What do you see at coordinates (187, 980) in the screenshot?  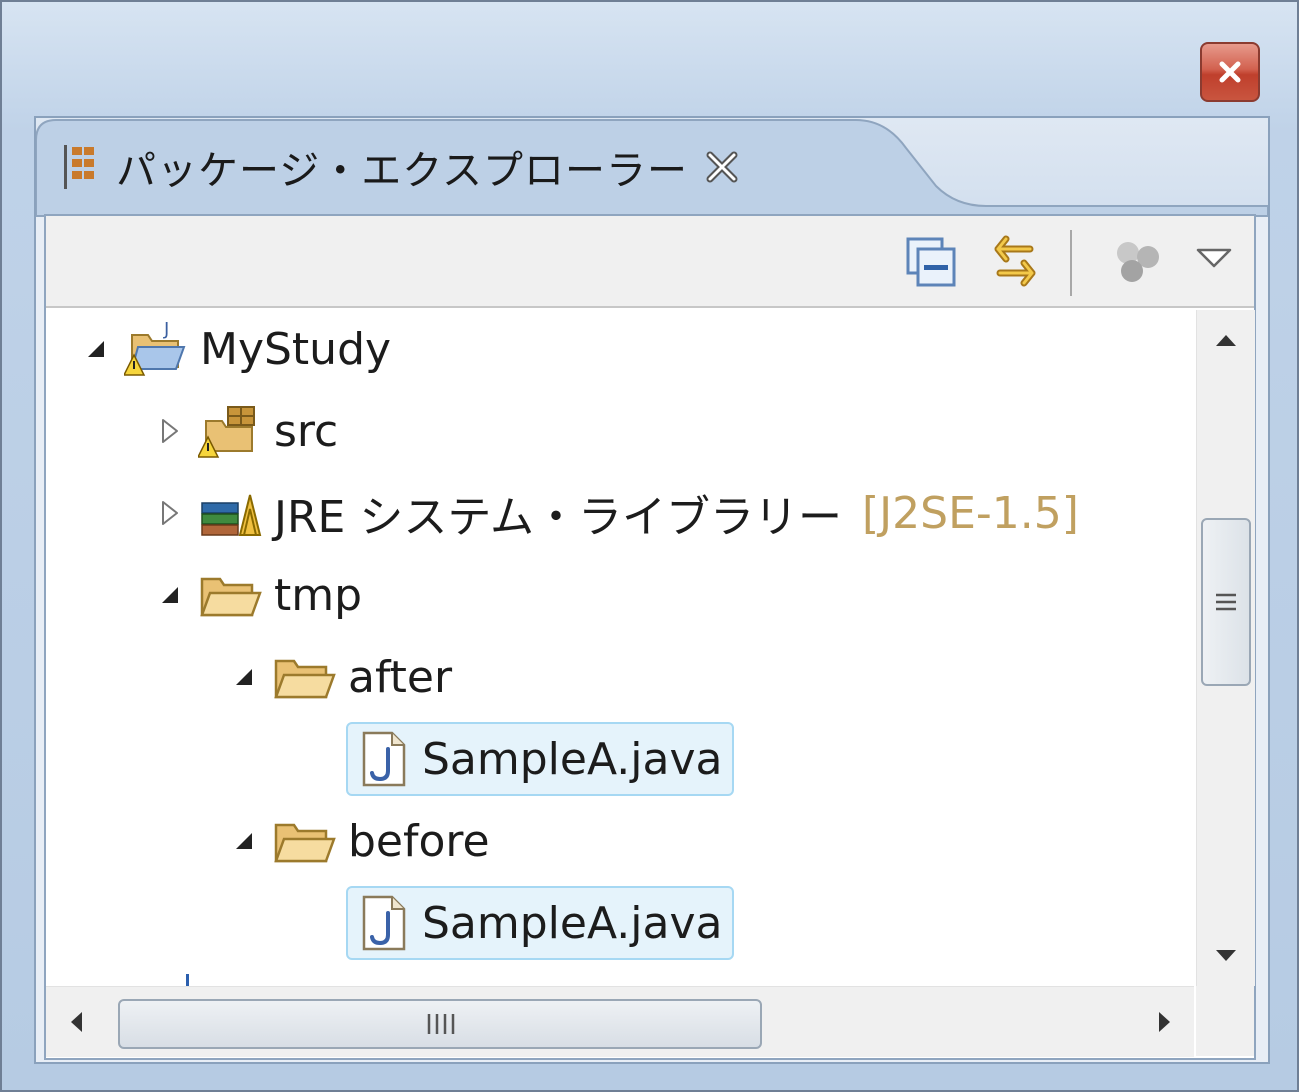 I see `partial-row-marker` at bounding box center [187, 980].